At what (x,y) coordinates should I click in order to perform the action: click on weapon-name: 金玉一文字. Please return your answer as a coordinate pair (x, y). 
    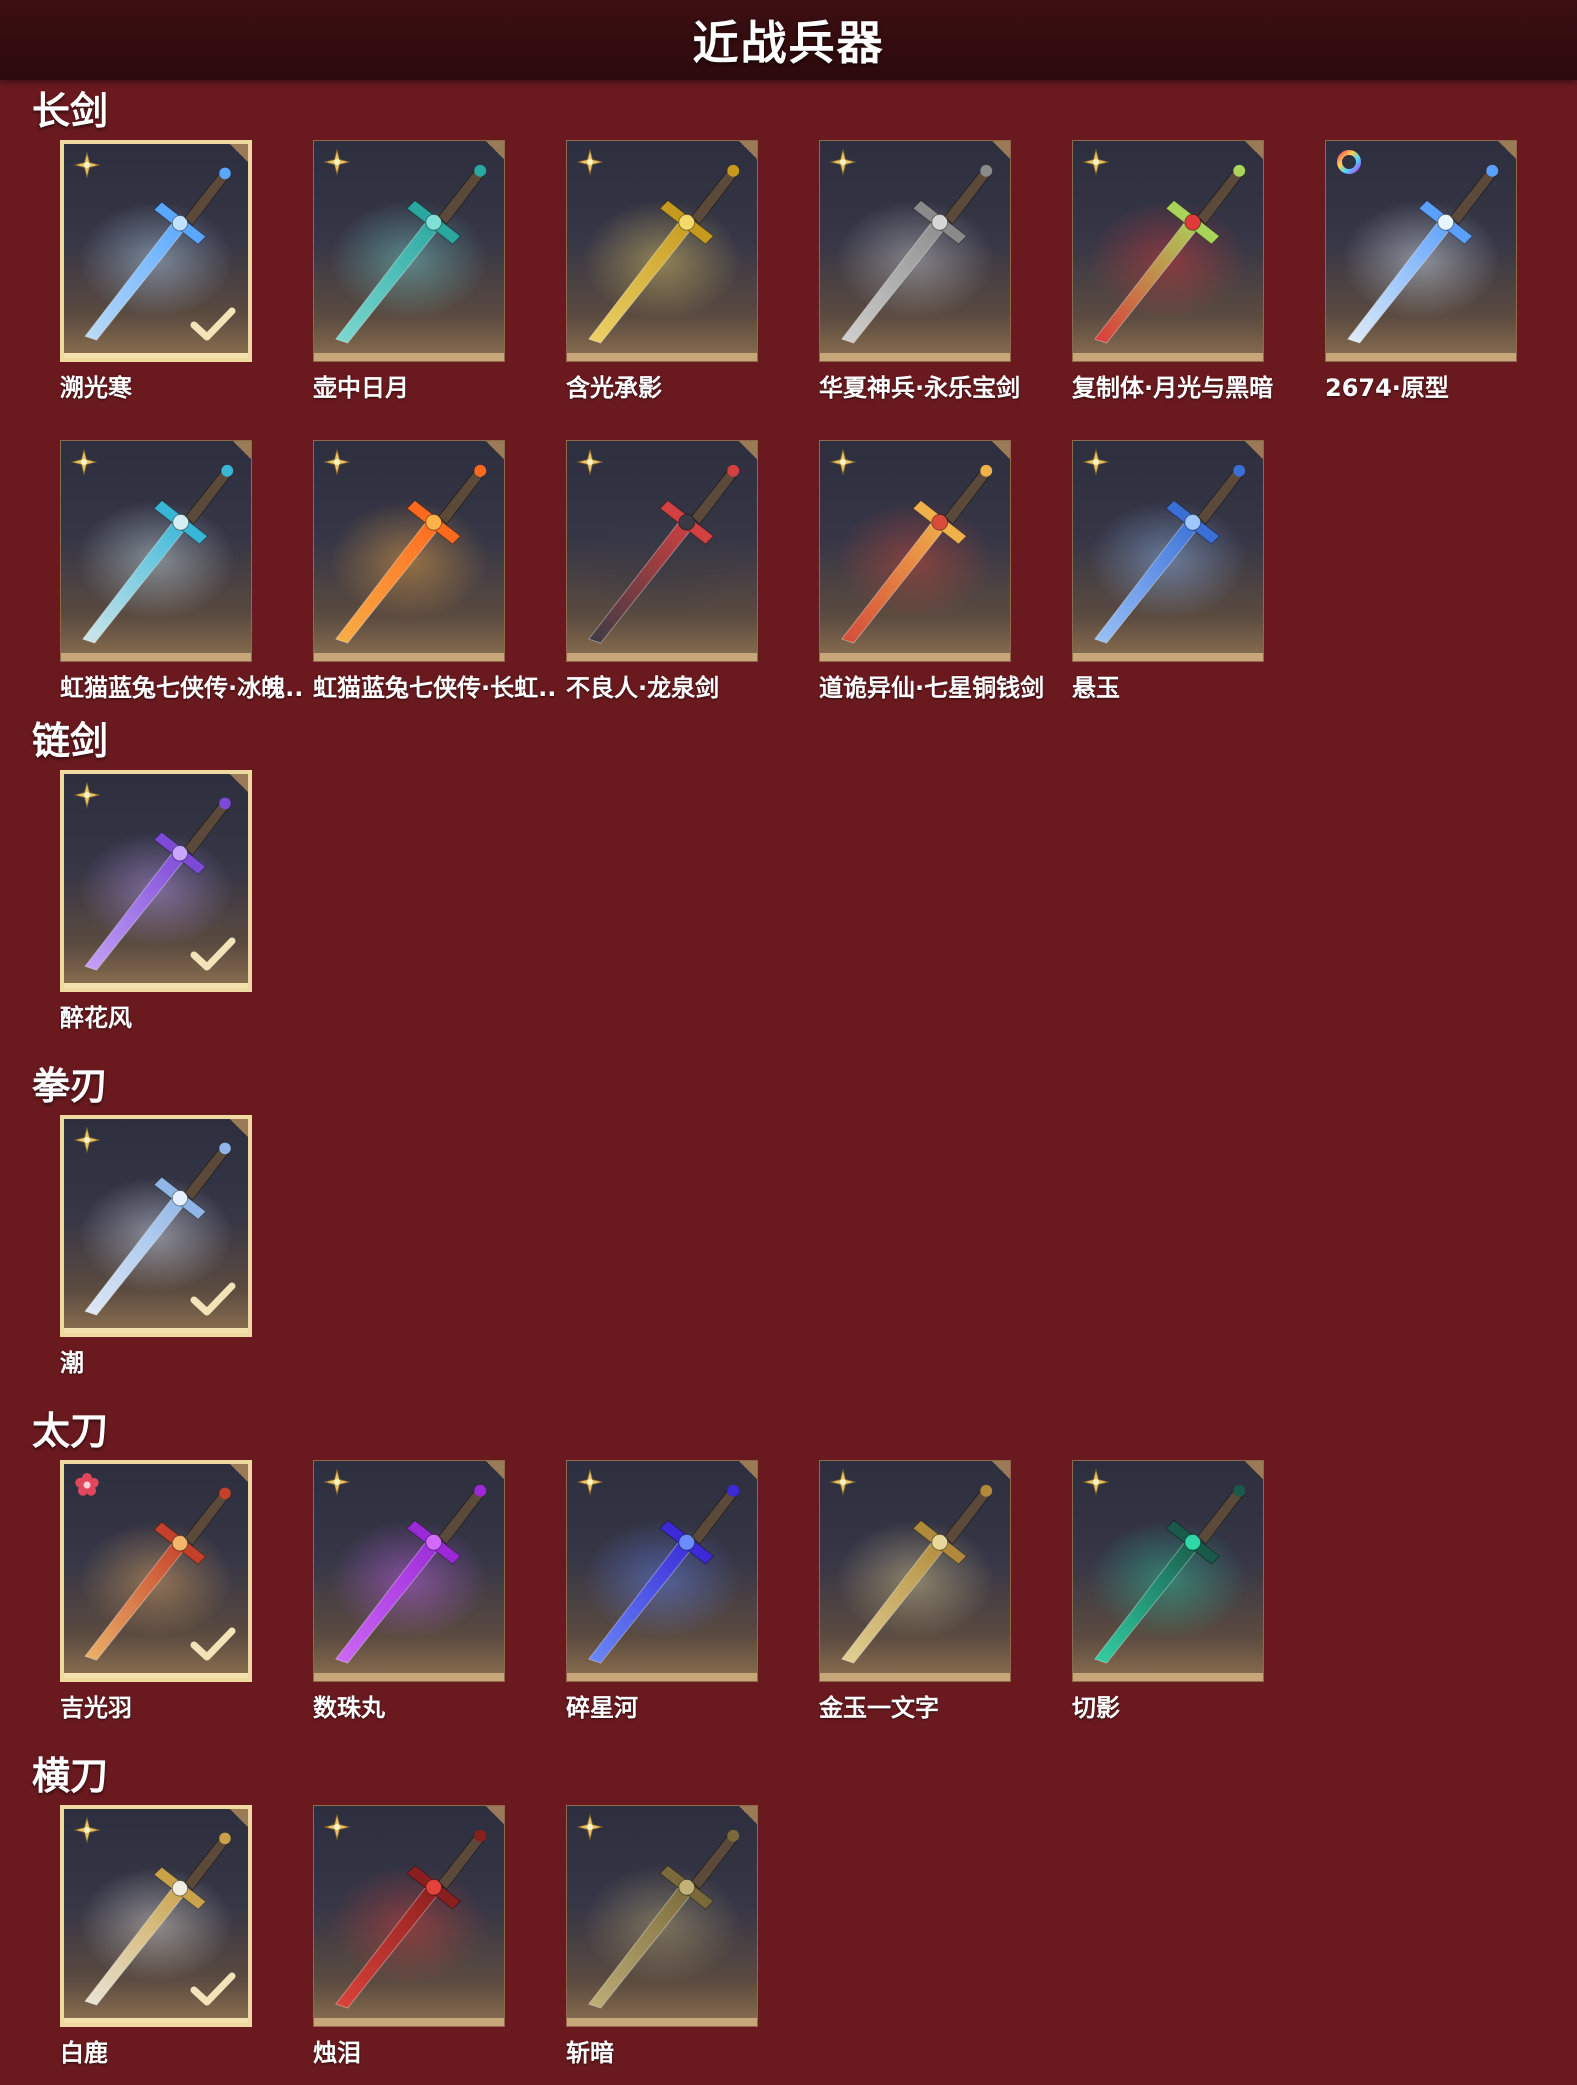
    Looking at the image, I should click on (879, 1708).